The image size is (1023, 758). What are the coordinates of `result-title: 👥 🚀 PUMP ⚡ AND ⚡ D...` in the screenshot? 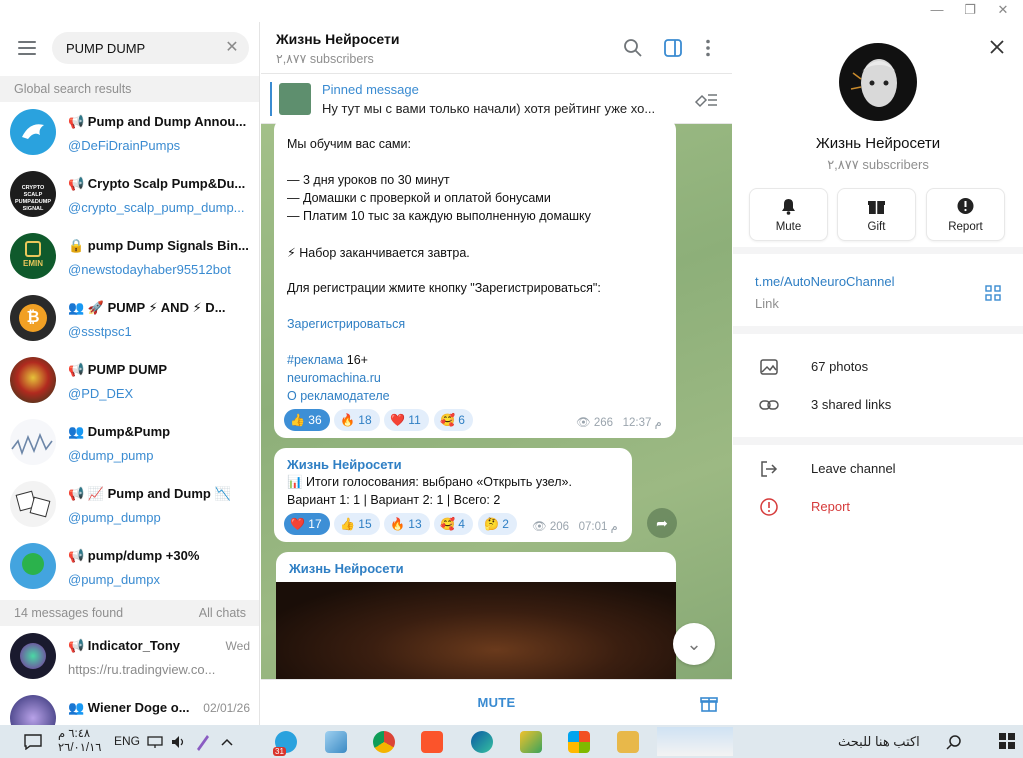 It's located at (147, 307).